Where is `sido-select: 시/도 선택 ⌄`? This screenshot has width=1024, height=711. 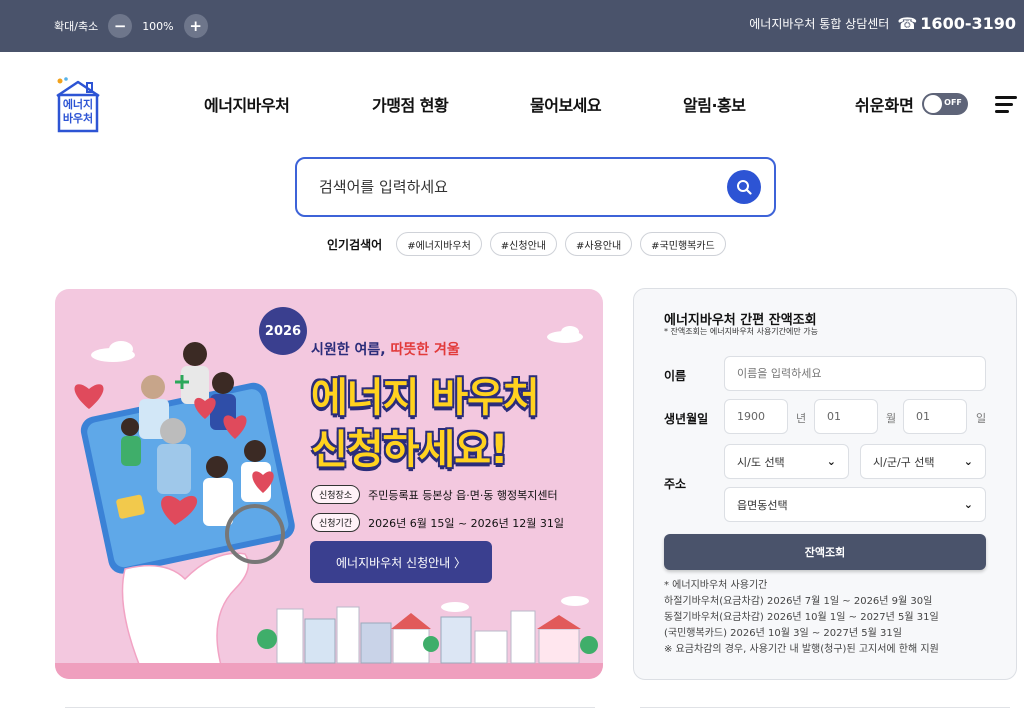
sido-select: 시/도 선택 ⌄ is located at coordinates (786, 461).